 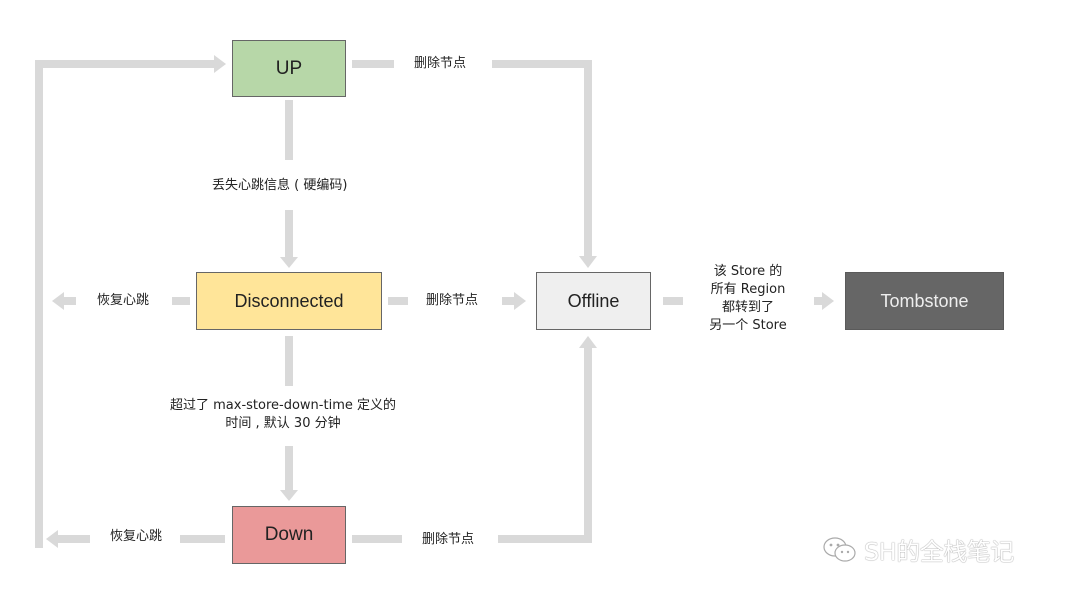 I want to click on edge-label-down-recover-heartbeat: 恢复心跳, so click(x=136, y=536).